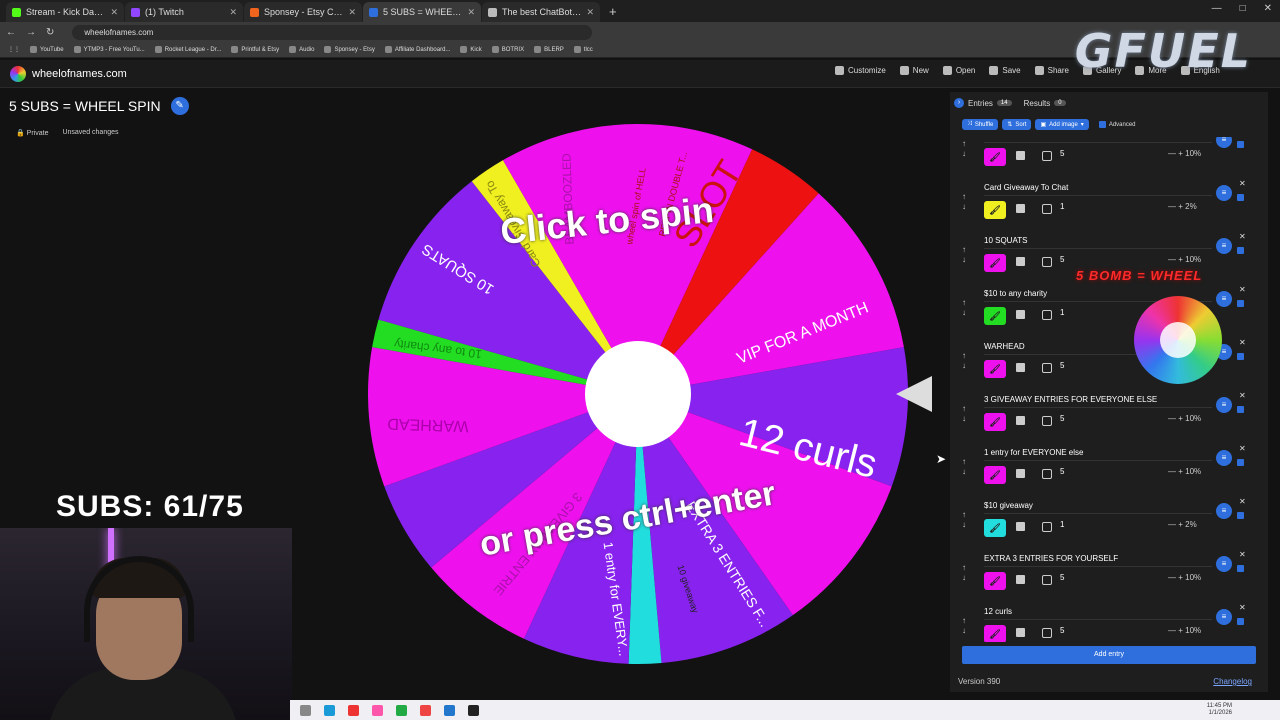 The width and height of the screenshot is (1280, 720). What do you see at coordinates (425, 710) in the screenshot?
I see `chrome-icon` at bounding box center [425, 710].